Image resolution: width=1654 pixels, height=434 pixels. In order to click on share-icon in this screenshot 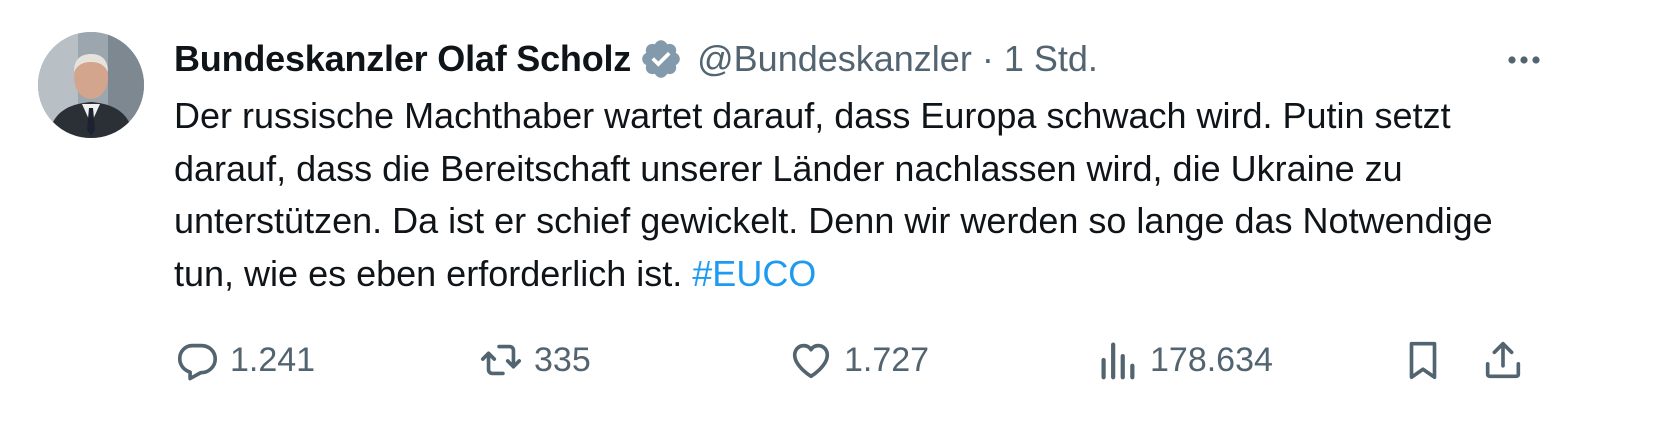, I will do `click(1503, 360)`.